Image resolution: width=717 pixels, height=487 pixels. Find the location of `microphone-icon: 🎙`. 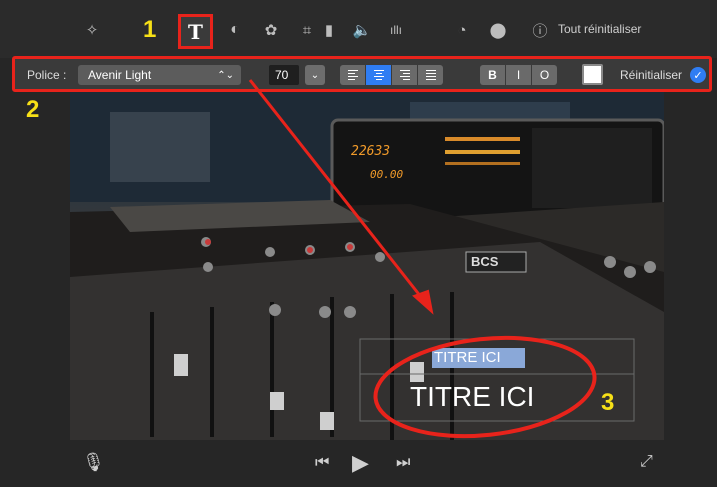

microphone-icon: 🎙 is located at coordinates (93, 462).